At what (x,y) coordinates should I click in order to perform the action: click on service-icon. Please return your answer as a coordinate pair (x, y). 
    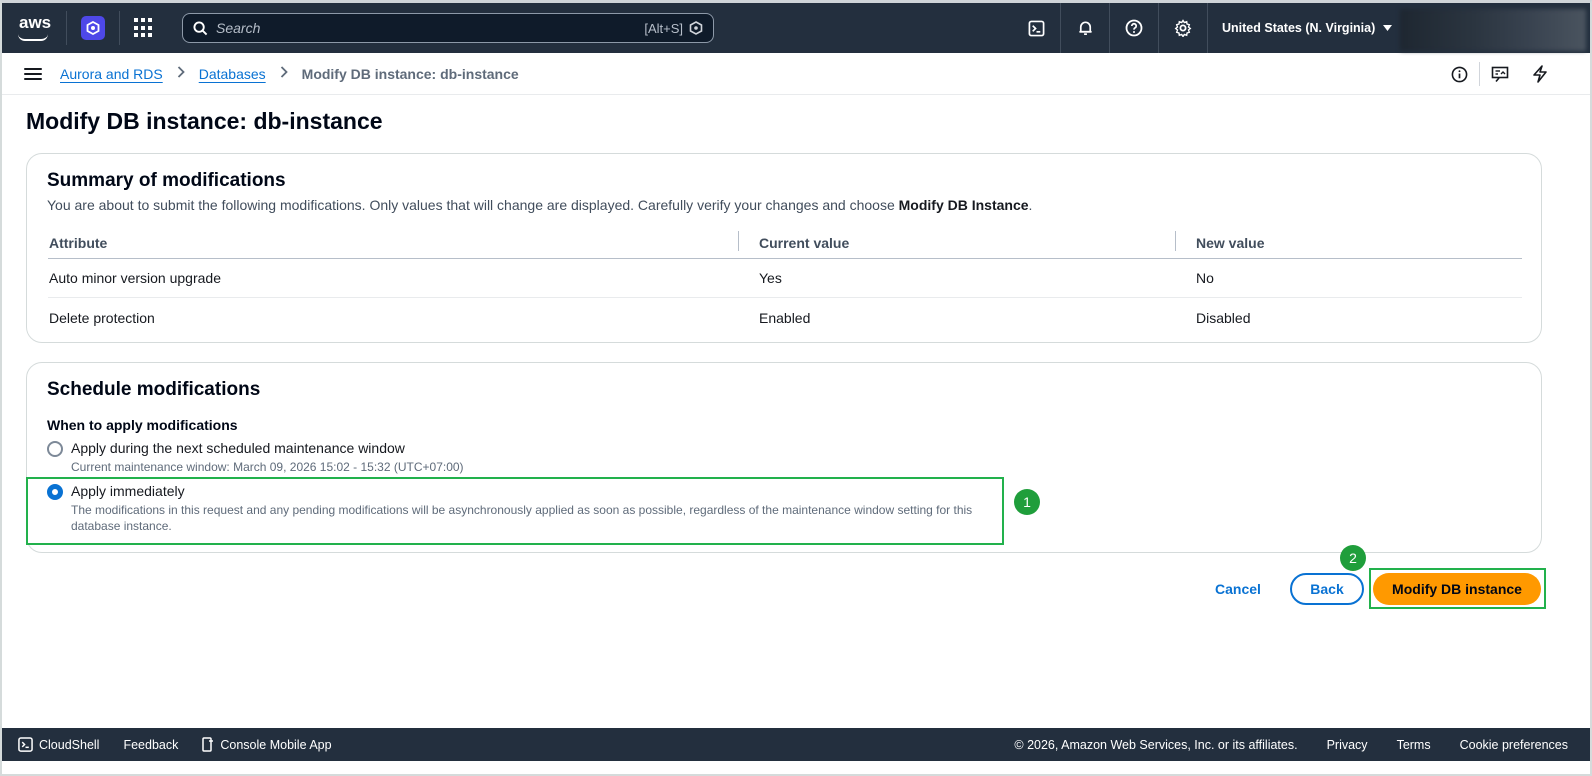
    Looking at the image, I should click on (93, 28).